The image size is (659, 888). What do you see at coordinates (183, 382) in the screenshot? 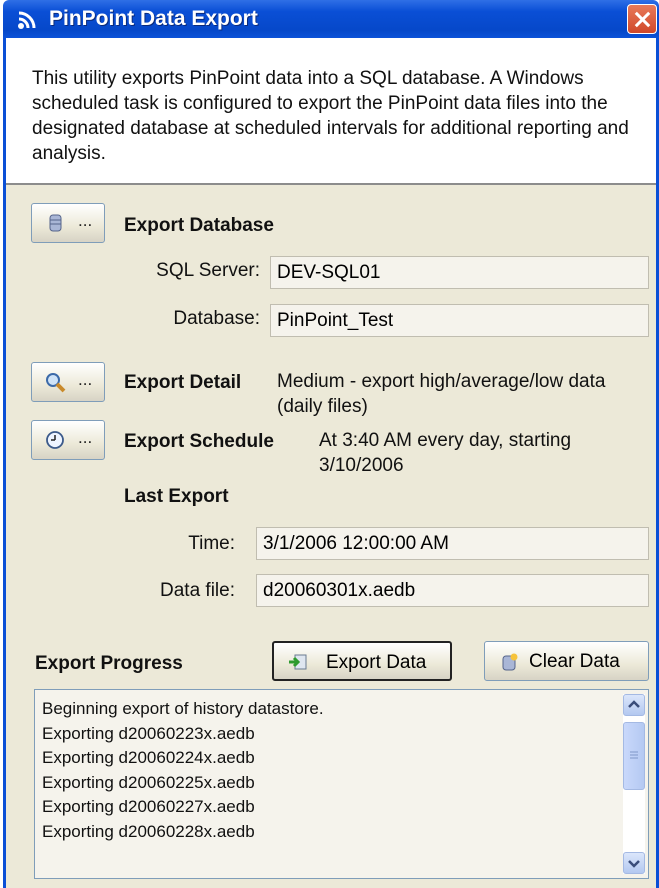
I see `export-detail-heading: Export Detail` at bounding box center [183, 382].